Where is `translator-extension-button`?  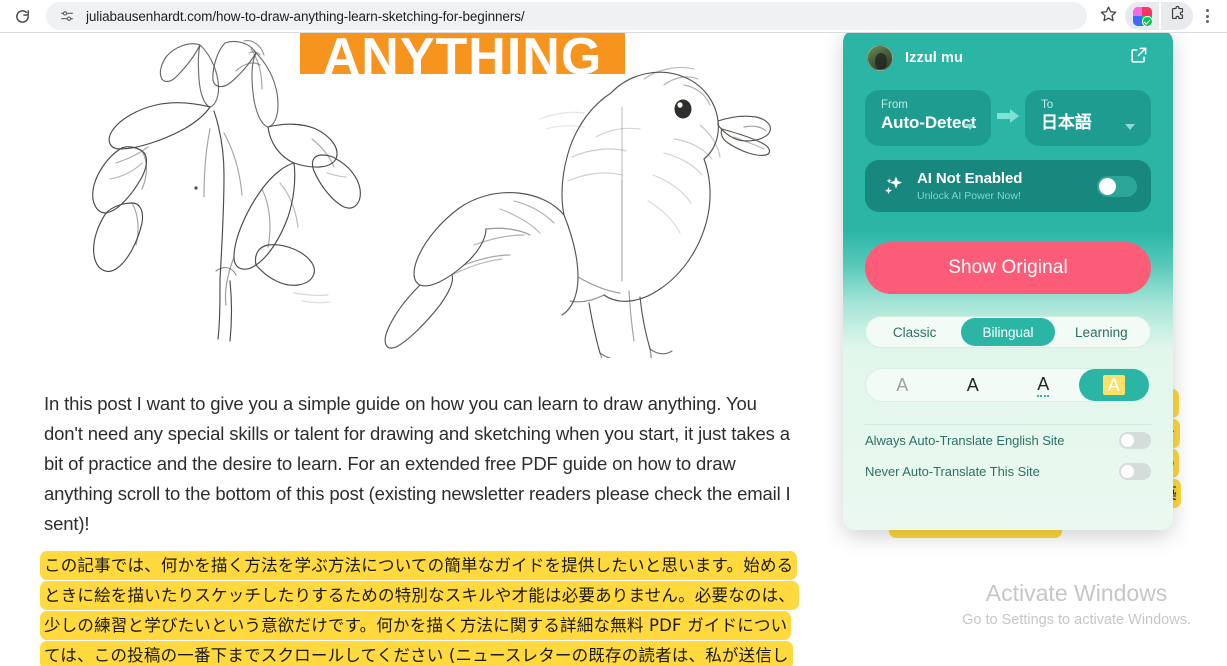
translator-extension-button is located at coordinates (1142, 16).